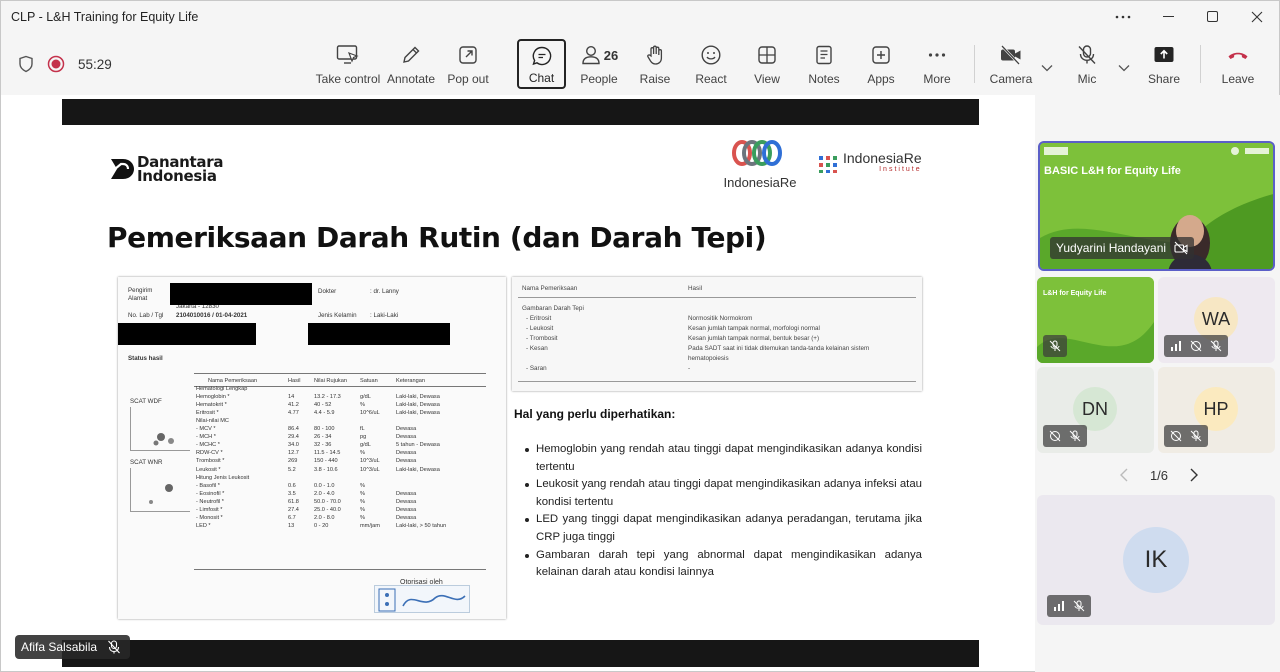 The image size is (1280, 672). What do you see at coordinates (348, 65) in the screenshot?
I see `take-control-button: Take control` at bounding box center [348, 65].